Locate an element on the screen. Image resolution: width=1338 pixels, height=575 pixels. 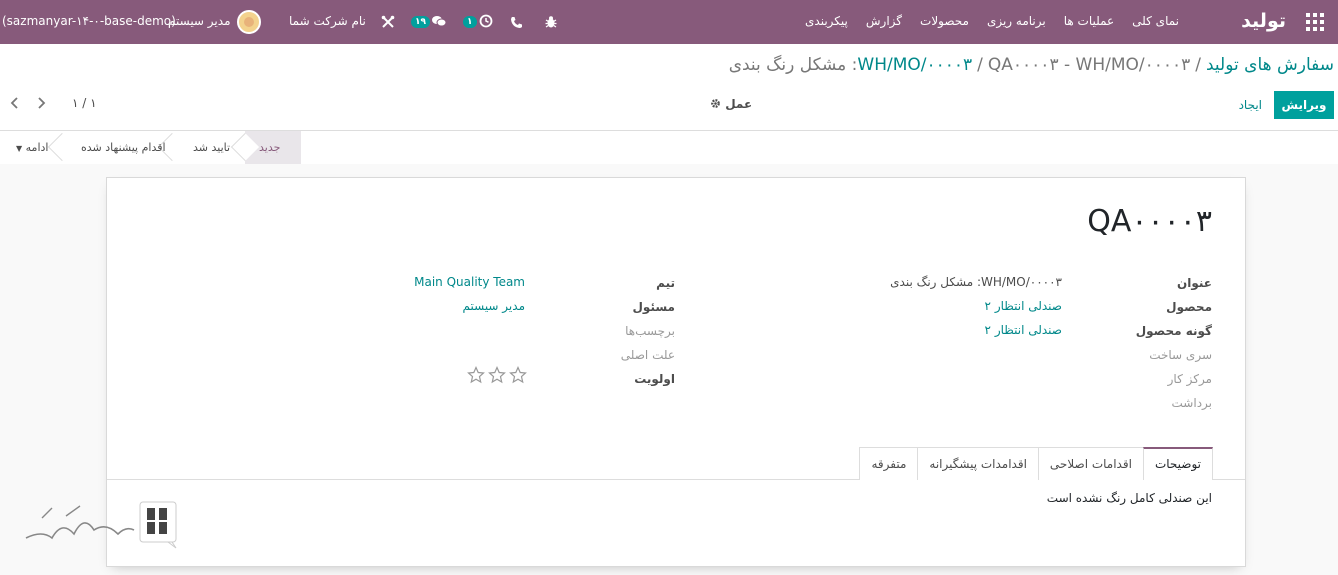
clock-icon is located at coordinates (486, 22).